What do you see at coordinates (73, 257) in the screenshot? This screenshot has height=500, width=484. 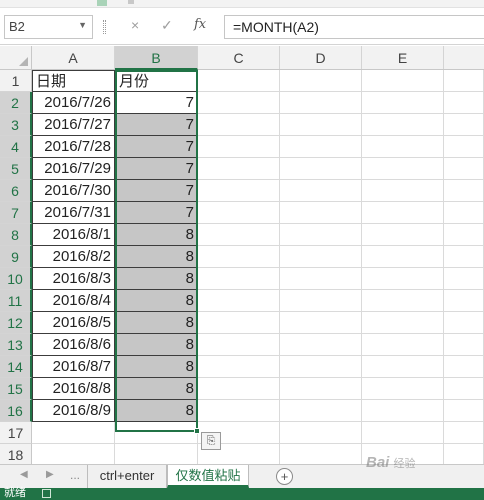 I see `cell-a: 2016/8/2` at bounding box center [73, 257].